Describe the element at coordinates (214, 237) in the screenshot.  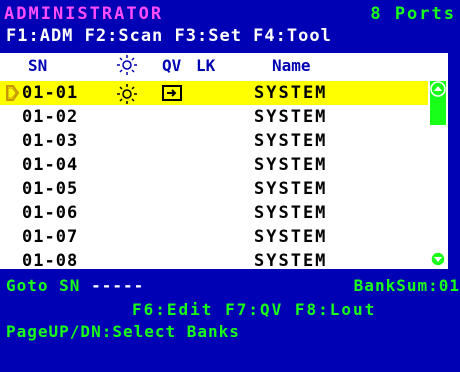
I see `port-row: 01-07 SYSTEM` at that location.